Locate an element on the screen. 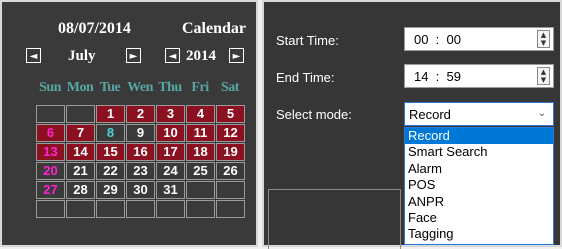 The image size is (562, 249). prev-month-button: ◄ is located at coordinates (33, 55).